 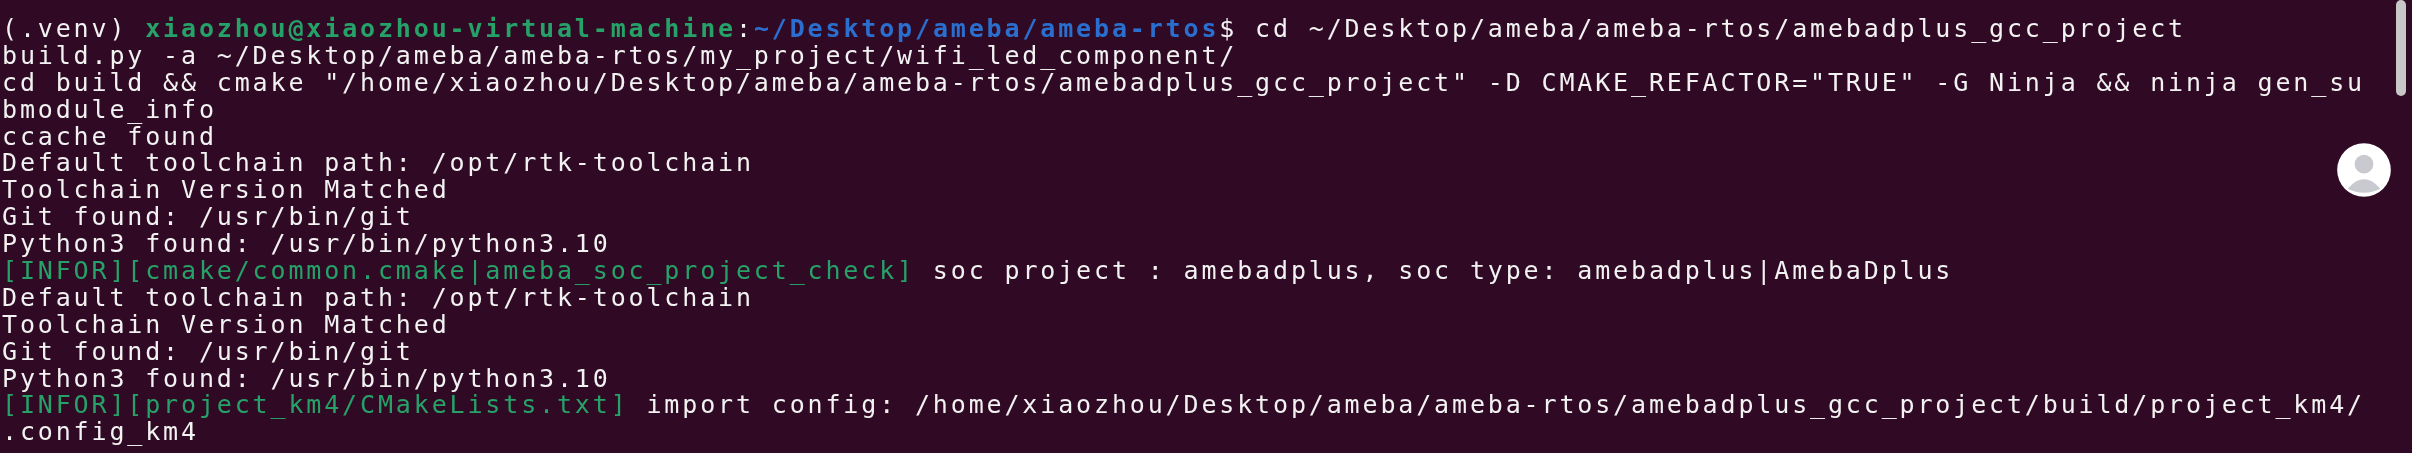 What do you see at coordinates (109, 137) in the screenshot?
I see `terminal-text: ccache found` at bounding box center [109, 137].